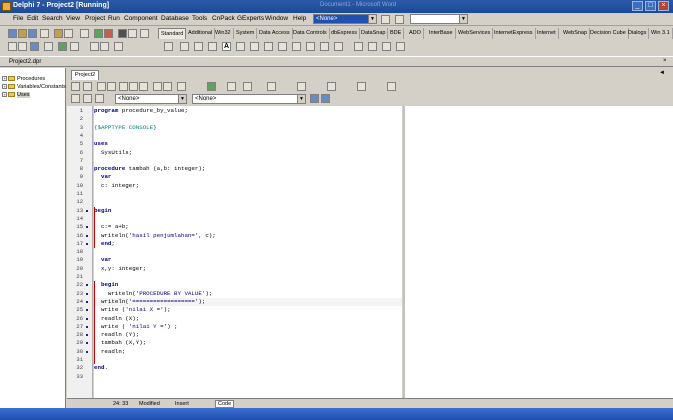 This screenshot has width=673, height=420. Describe the element at coordinates (344, 33) in the screenshot. I see `palette-tab-dbexpress: dbExpress` at that location.